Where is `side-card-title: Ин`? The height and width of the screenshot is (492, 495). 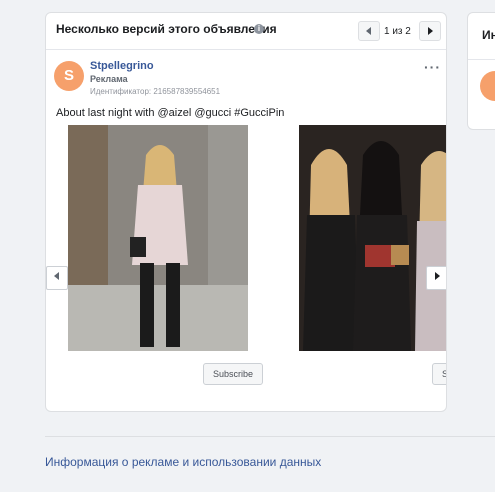 side-card-title: Ин is located at coordinates (488, 35).